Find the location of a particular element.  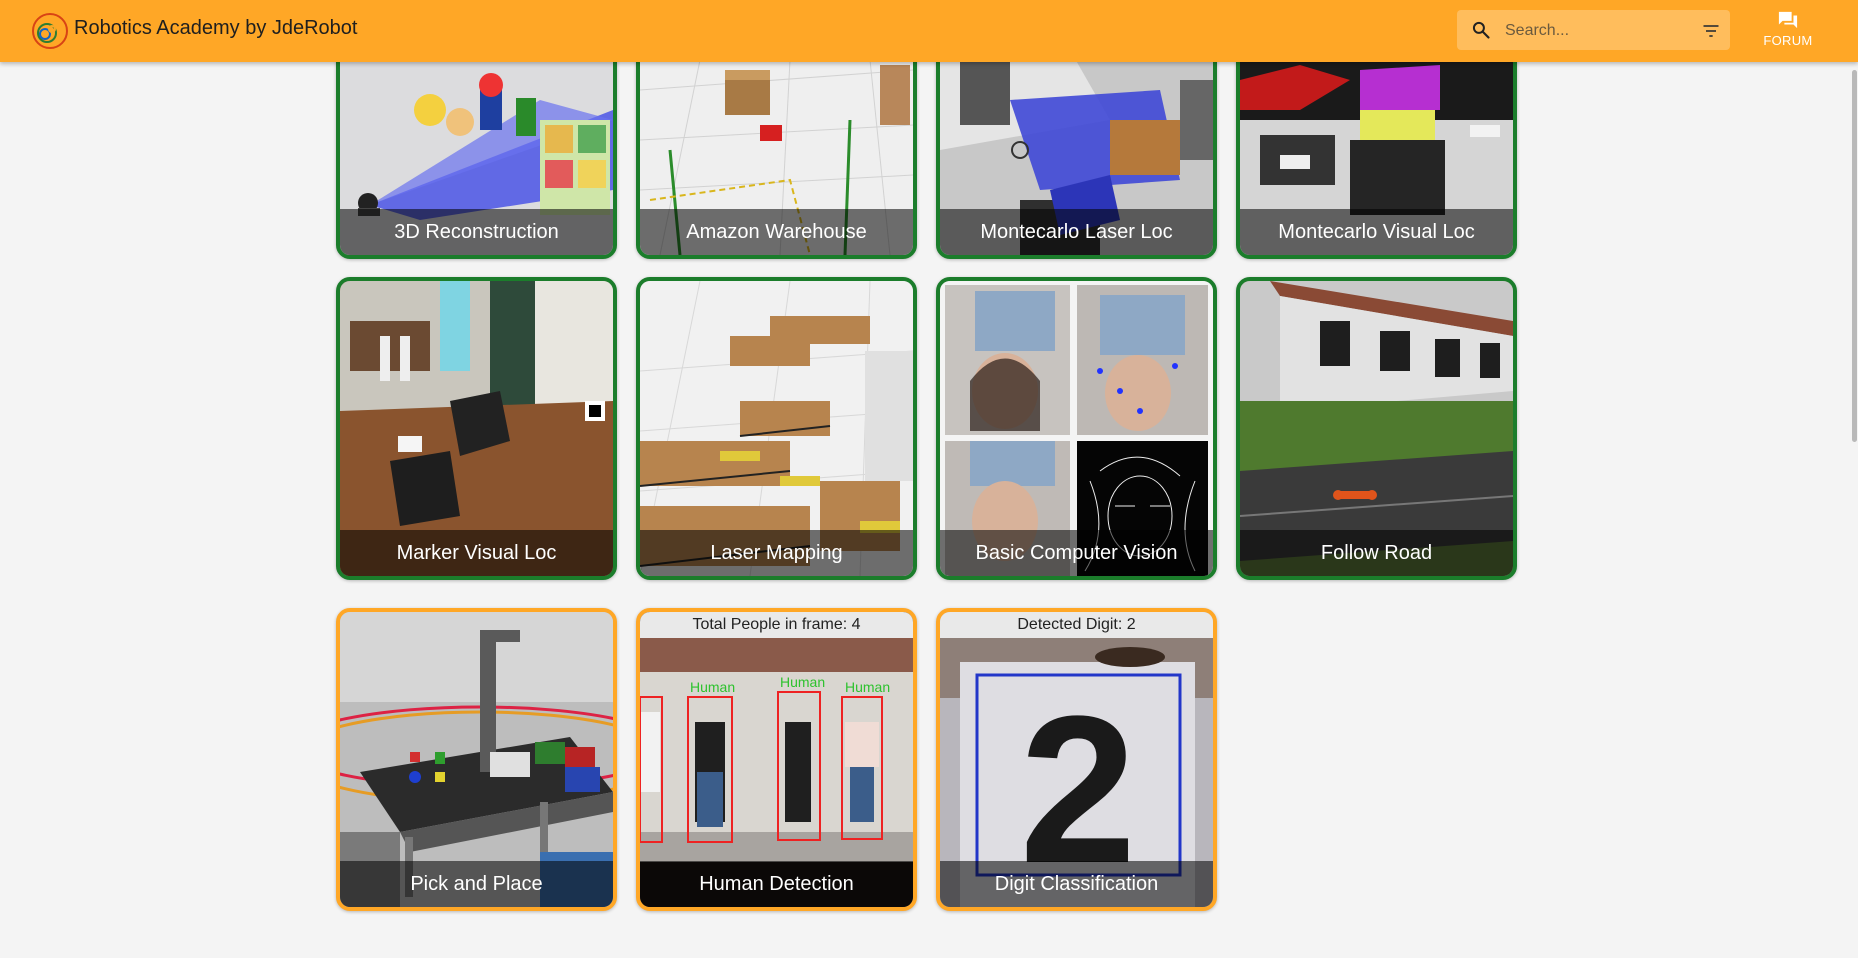

jderobot-logo-icon is located at coordinates (50, 31).